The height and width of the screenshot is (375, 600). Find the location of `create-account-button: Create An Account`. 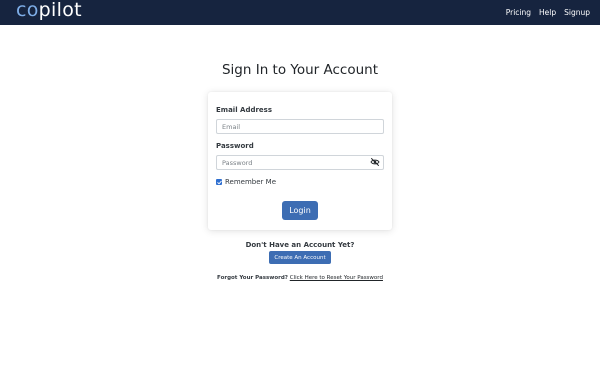

create-account-button: Create An Account is located at coordinates (300, 257).